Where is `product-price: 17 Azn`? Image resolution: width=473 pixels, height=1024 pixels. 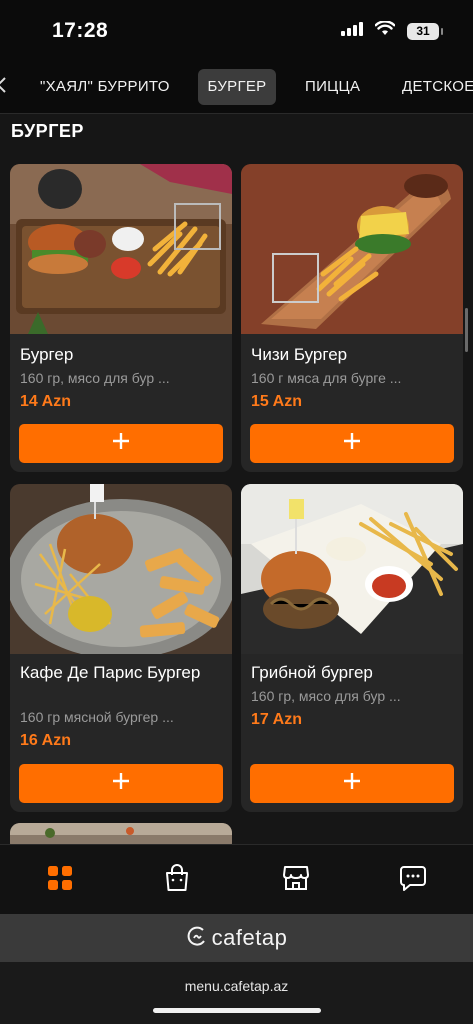 product-price: 17 Azn is located at coordinates (276, 719).